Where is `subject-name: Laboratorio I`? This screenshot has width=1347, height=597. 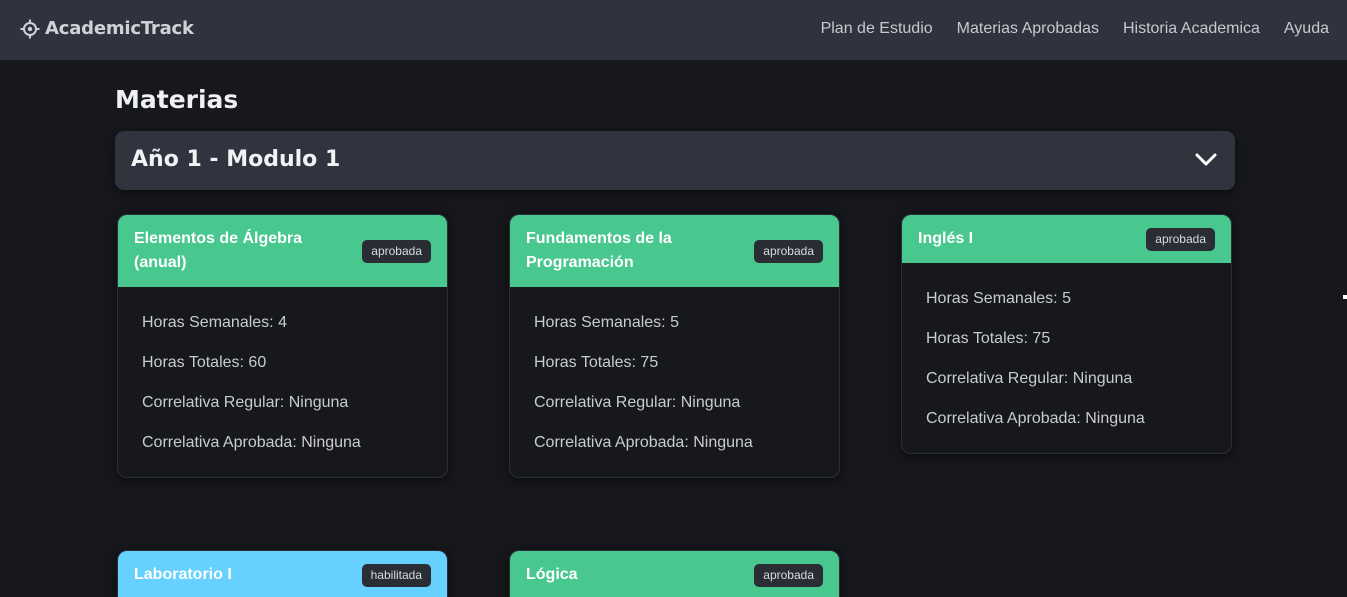
subject-name: Laboratorio I is located at coordinates (183, 574).